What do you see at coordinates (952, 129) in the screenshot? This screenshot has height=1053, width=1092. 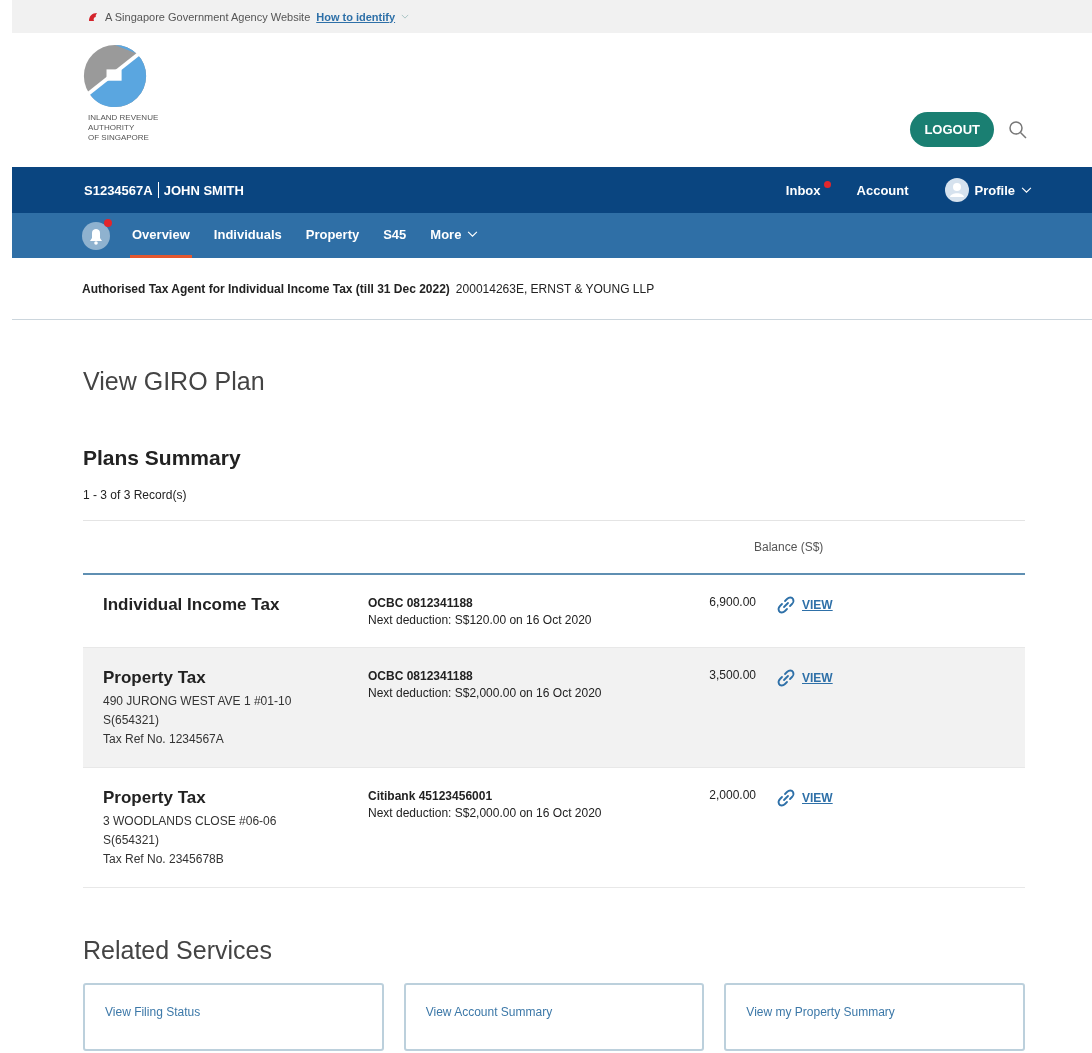 I see `logout-button: LOGOUT` at bounding box center [952, 129].